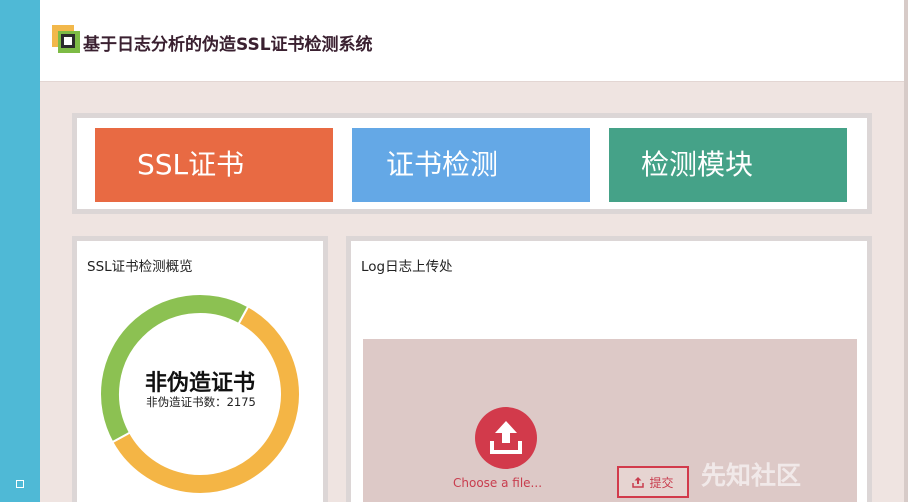 This screenshot has height=502, width=908. What do you see at coordinates (407, 267) in the screenshot?
I see `upload-title: Log日志上传处` at bounding box center [407, 267].